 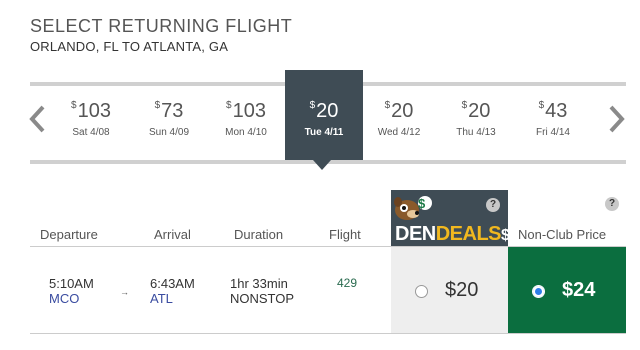 What do you see at coordinates (259, 283) in the screenshot?
I see `duration-time: 1hr 33min` at bounding box center [259, 283].